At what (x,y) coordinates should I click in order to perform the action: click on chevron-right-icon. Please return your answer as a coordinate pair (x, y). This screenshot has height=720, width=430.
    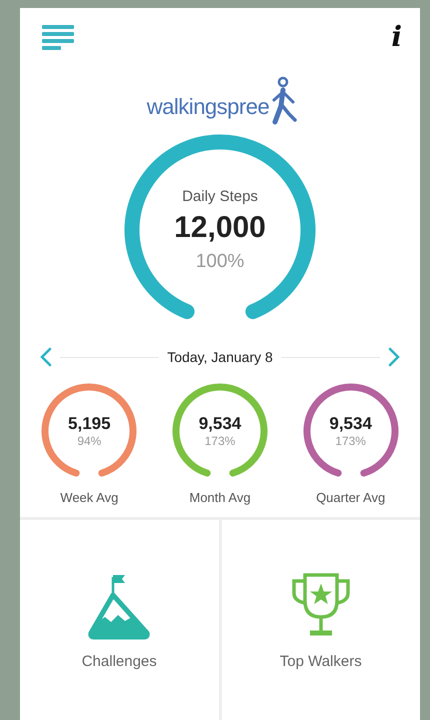
    Looking at the image, I should click on (394, 357).